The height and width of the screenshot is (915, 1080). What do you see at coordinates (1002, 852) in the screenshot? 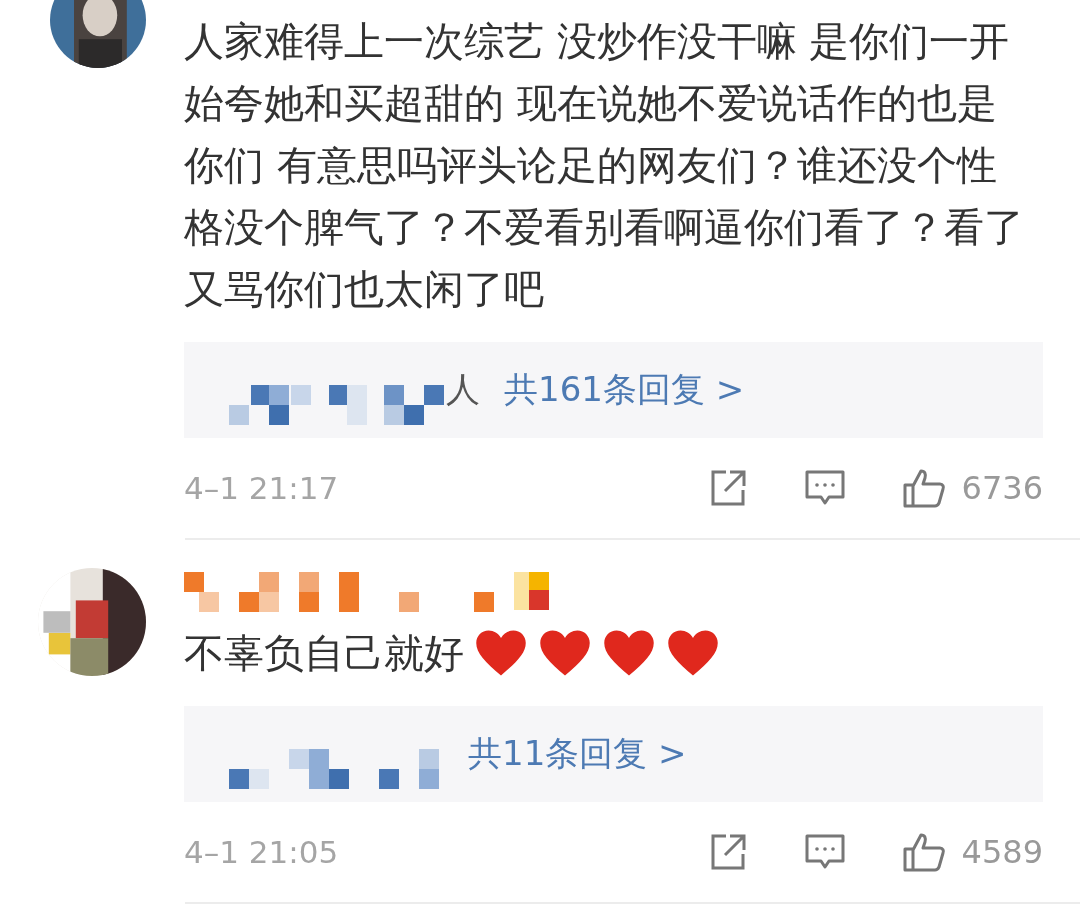
I see `like-count: 4589` at bounding box center [1002, 852].